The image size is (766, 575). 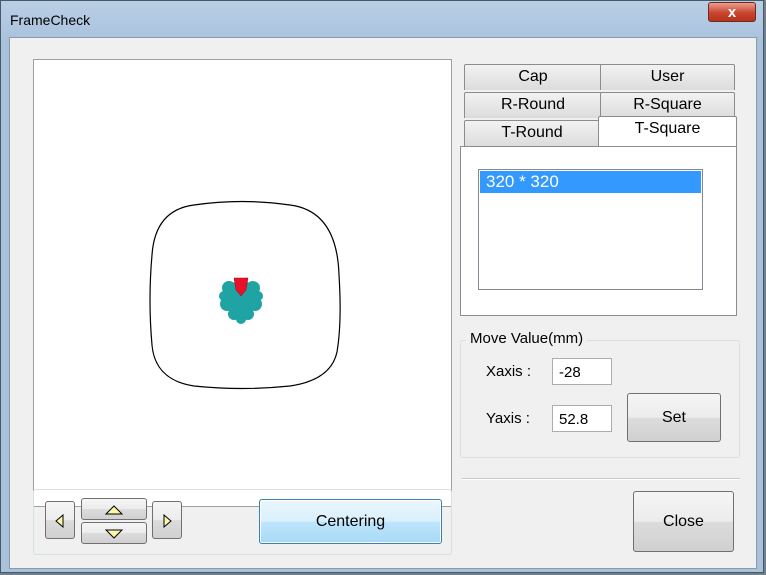 What do you see at coordinates (242, 522) in the screenshot?
I see `jog-controls-group: Centering` at bounding box center [242, 522].